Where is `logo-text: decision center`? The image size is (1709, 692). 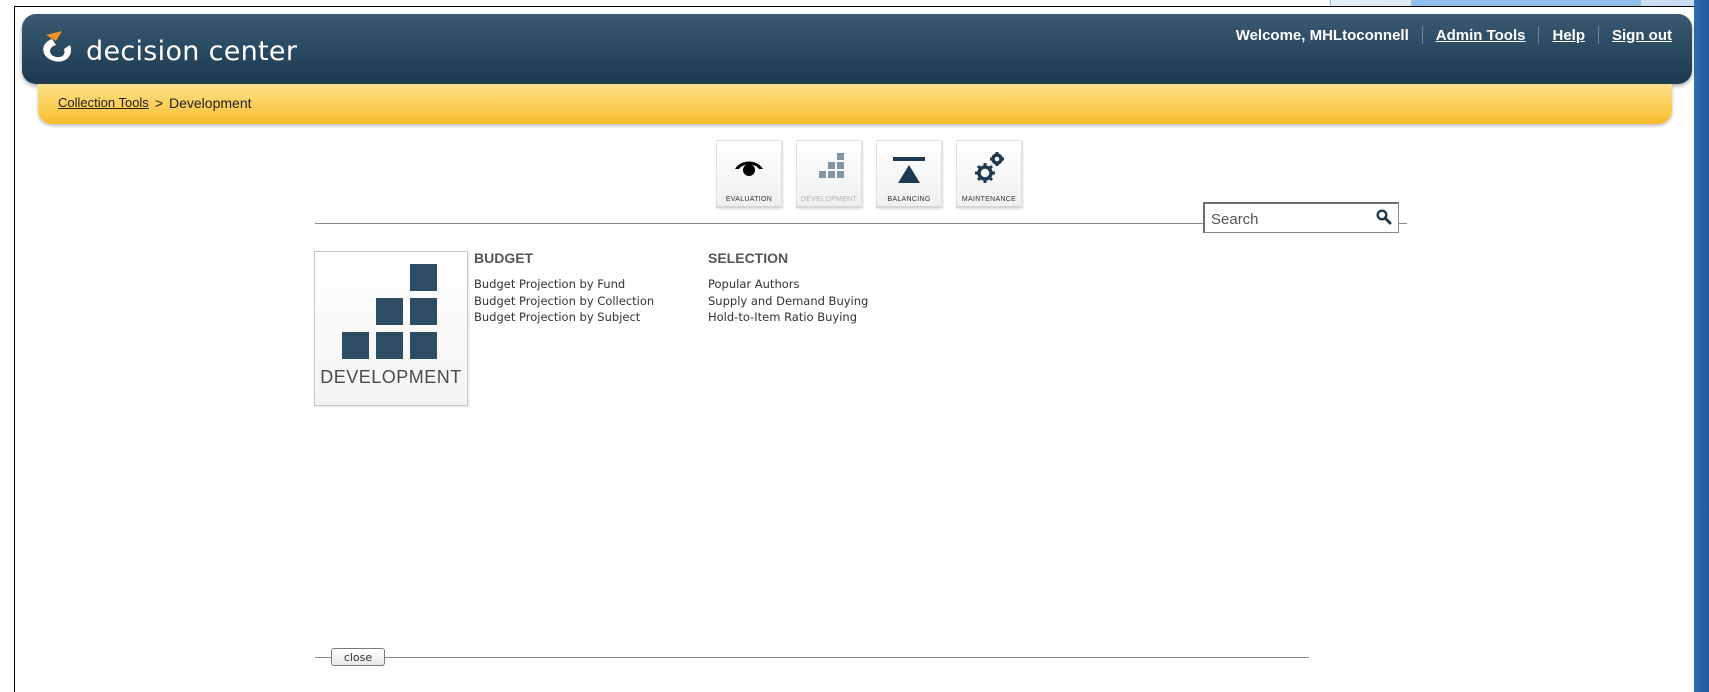
logo-text: decision center is located at coordinates (192, 51).